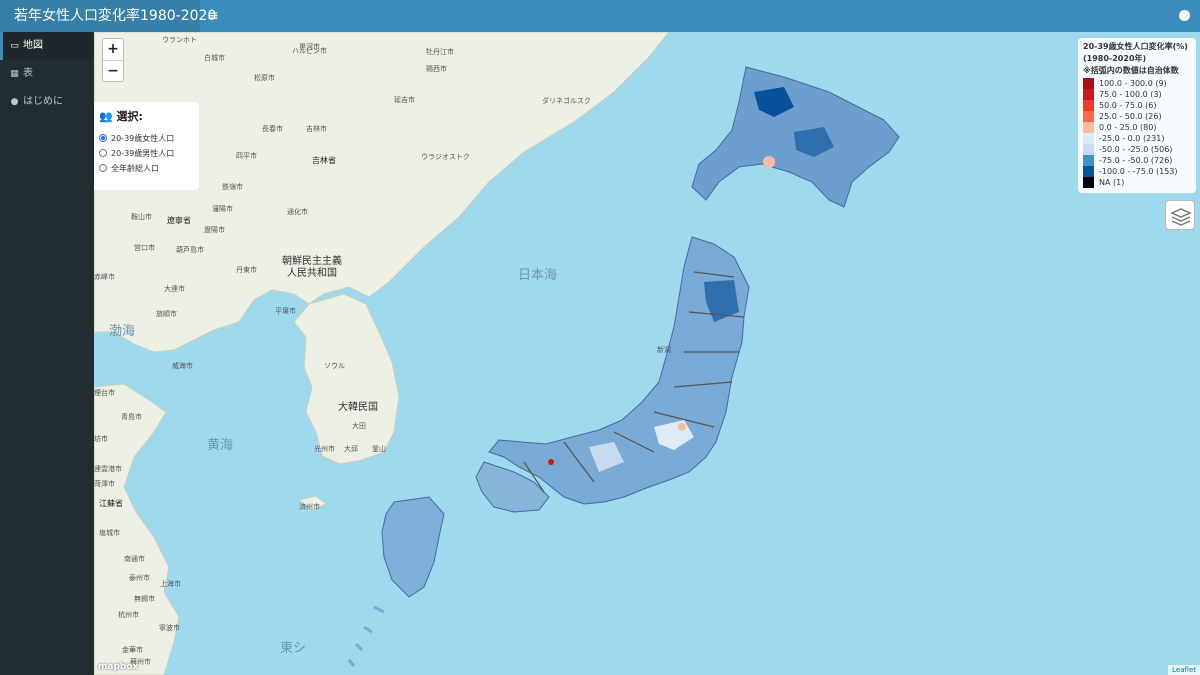 The width and height of the screenshot is (1200, 675). What do you see at coordinates (285, 311) in the screenshot?
I see `map-label: 平壌市` at bounding box center [285, 311].